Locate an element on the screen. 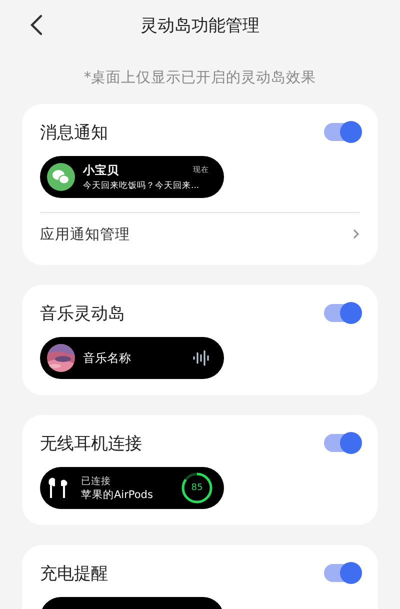 The image size is (400, 609). section-title: 音乐灵动岛 is located at coordinates (82, 313).